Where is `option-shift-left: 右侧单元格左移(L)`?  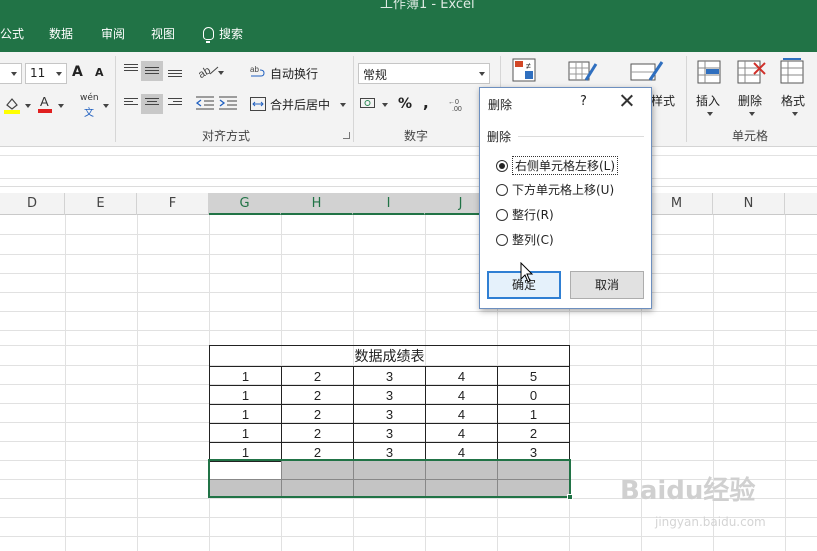 option-shift-left: 右侧单元格左移(L) is located at coordinates (557, 165).